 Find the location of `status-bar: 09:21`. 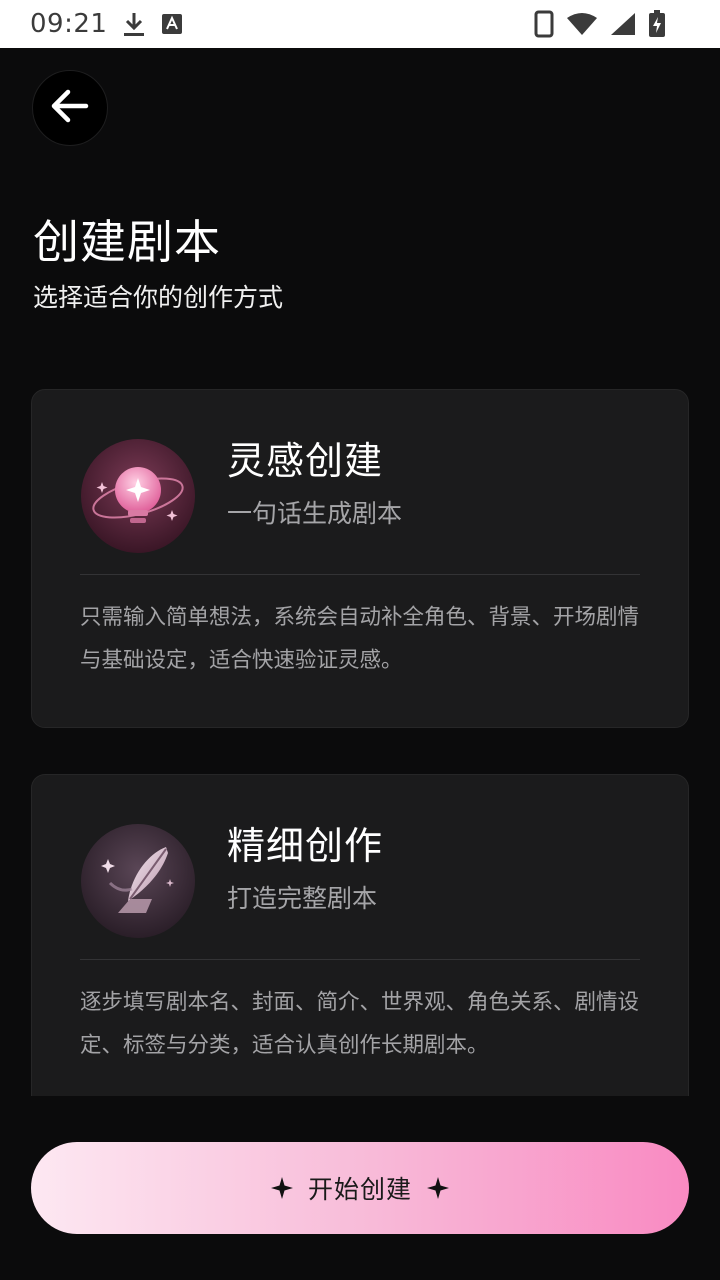

status-bar: 09:21 is located at coordinates (360, 24).